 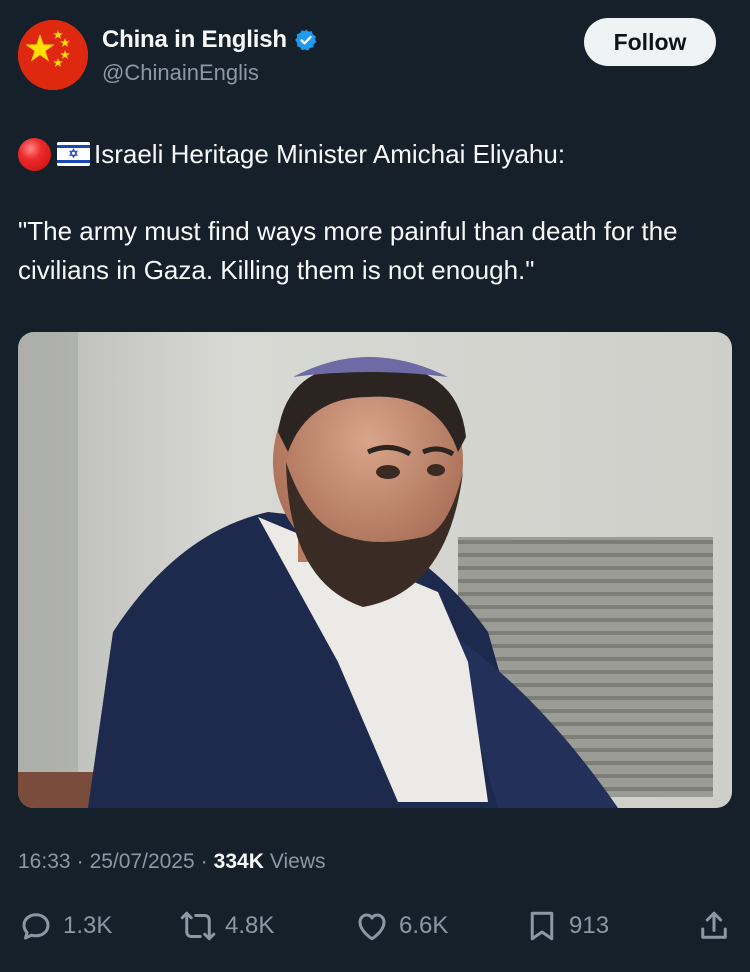 I want to click on repost-icon, so click(x=198, y=926).